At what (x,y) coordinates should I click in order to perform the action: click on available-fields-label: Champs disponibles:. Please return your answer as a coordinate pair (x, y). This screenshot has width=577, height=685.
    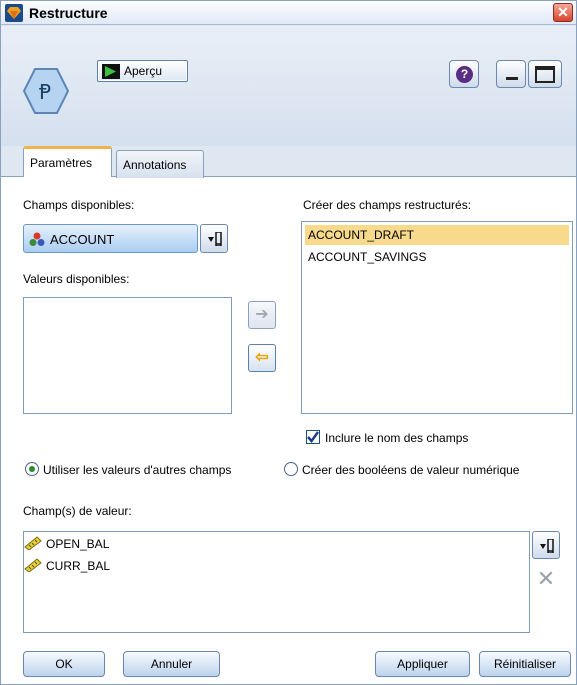
    Looking at the image, I should click on (79, 205).